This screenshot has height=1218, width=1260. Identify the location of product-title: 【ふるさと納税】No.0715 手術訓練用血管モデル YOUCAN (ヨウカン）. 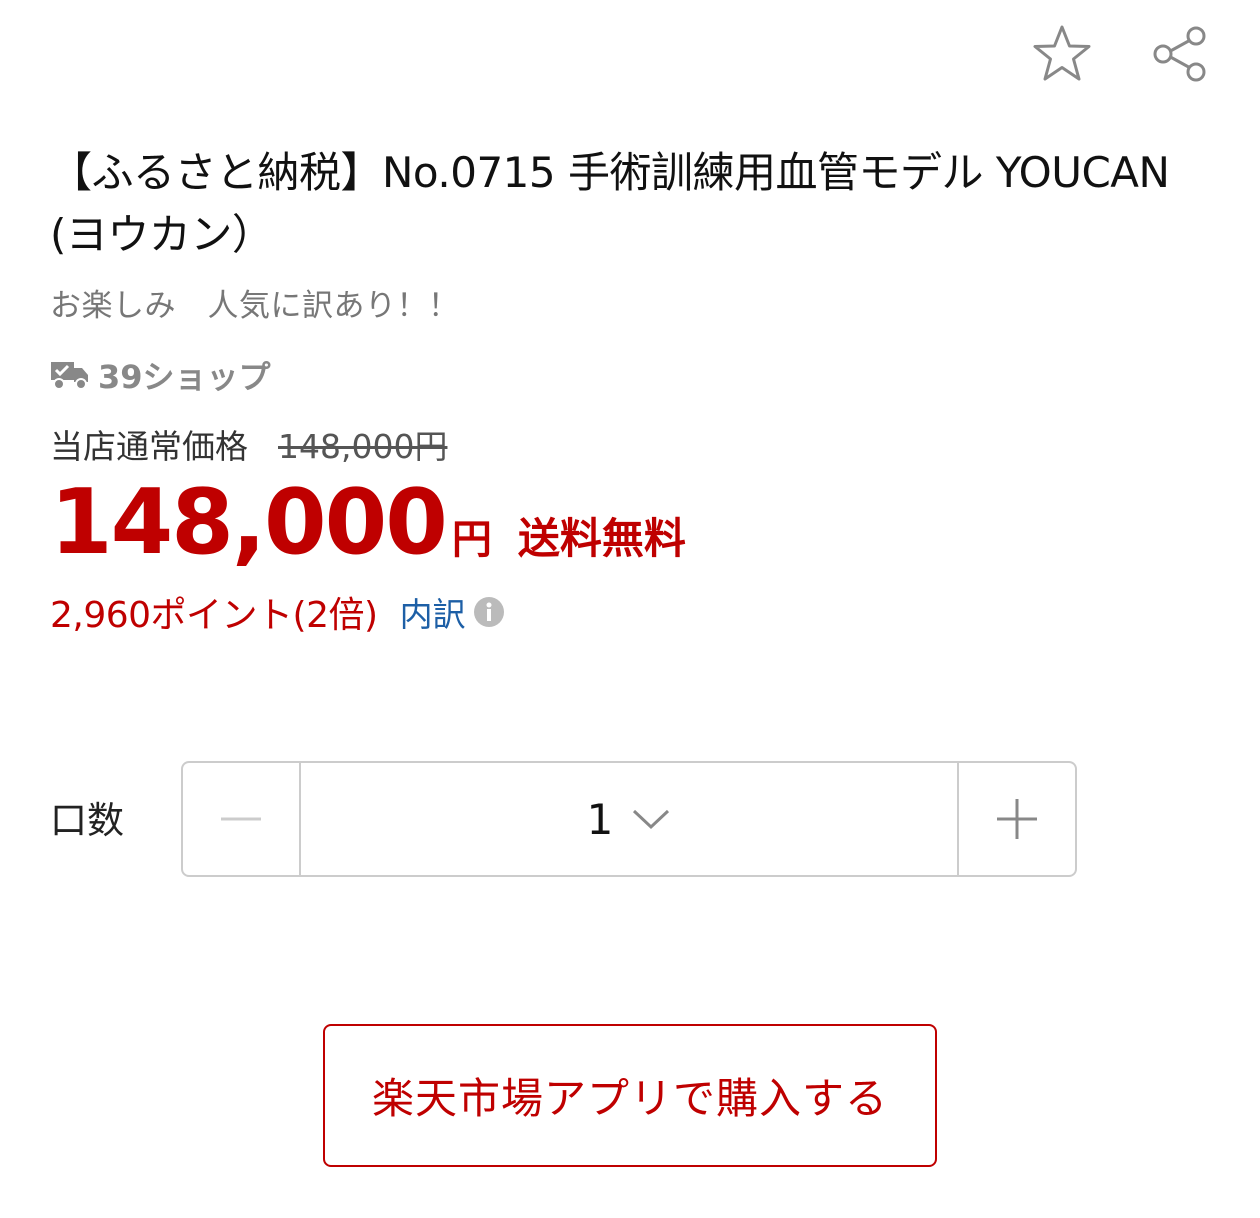
(610, 203).